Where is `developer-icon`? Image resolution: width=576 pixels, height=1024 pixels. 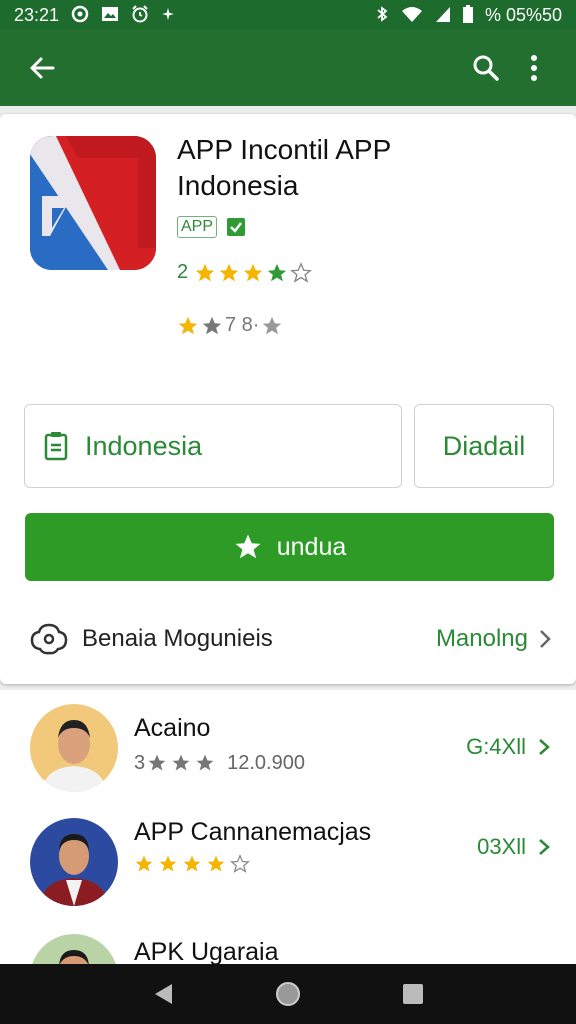 developer-icon is located at coordinates (49, 639).